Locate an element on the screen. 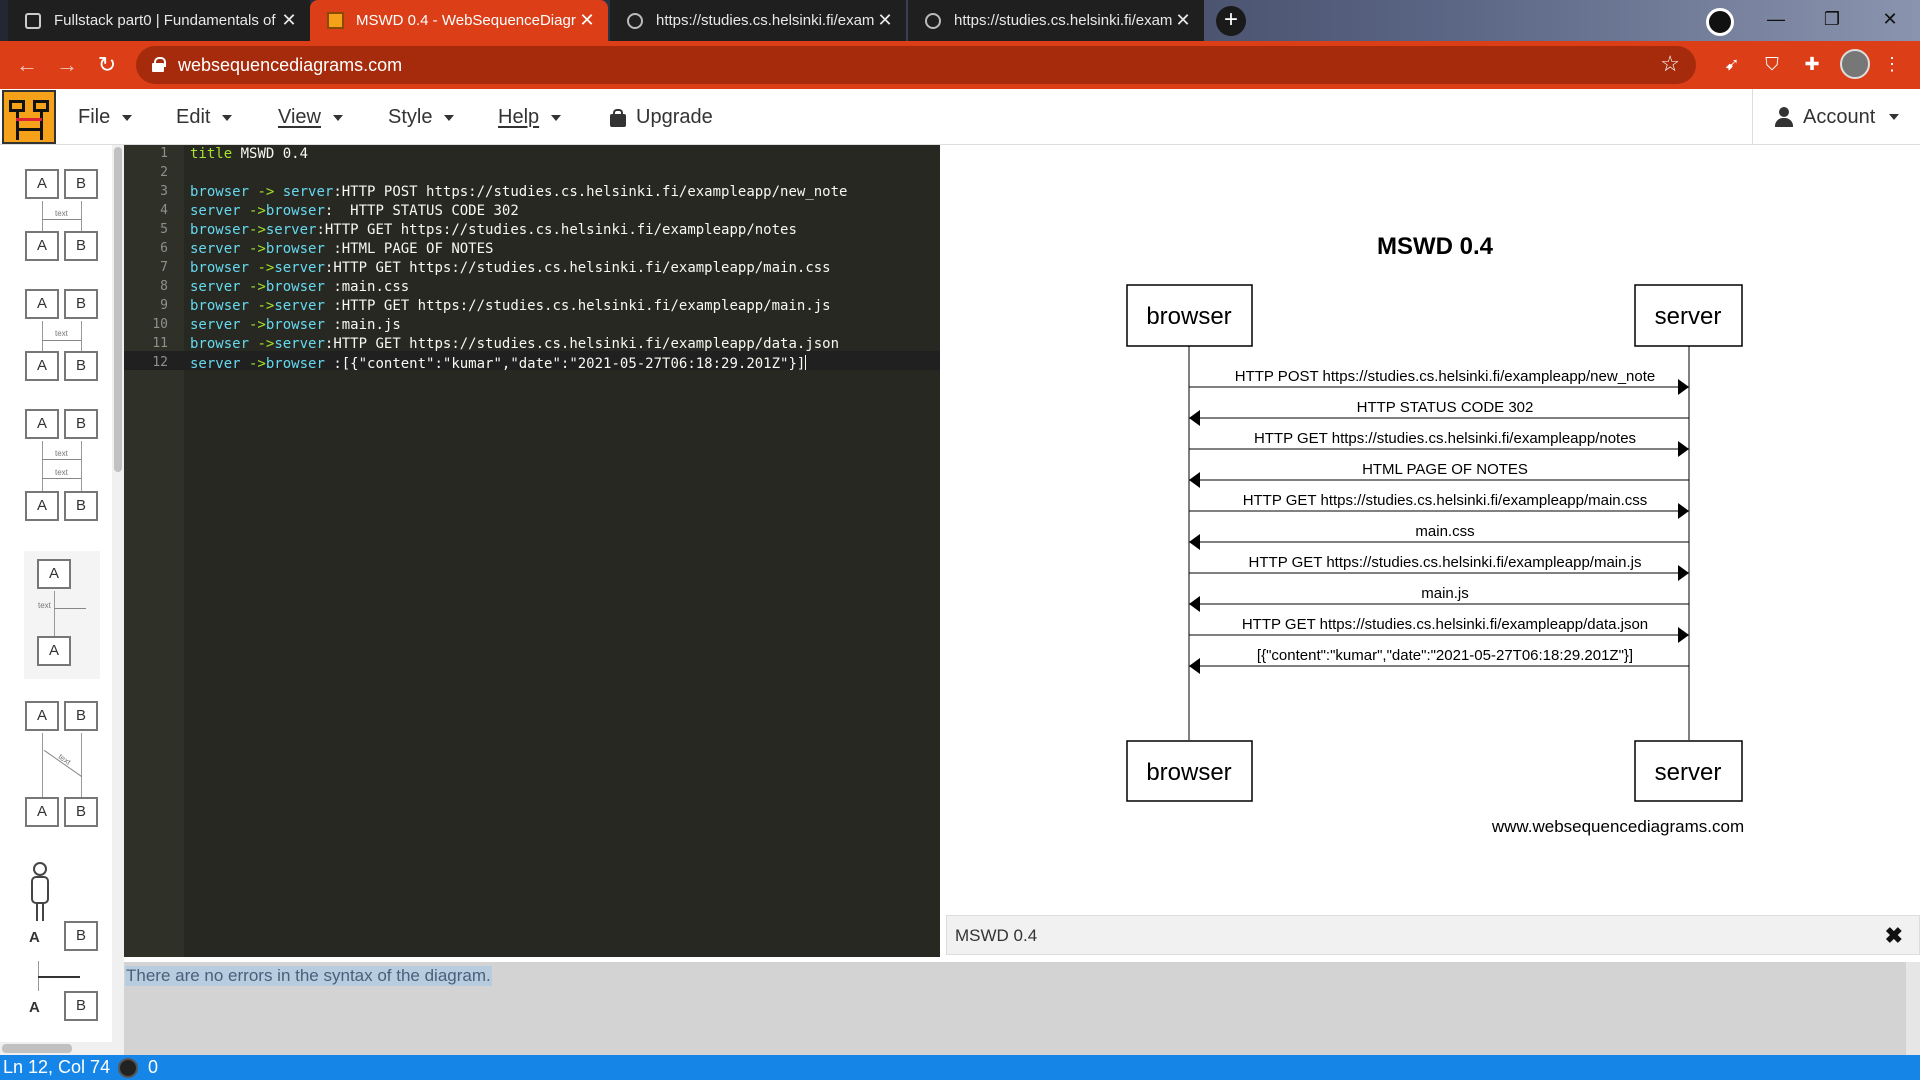 This screenshot has height=1080, width=1920. palette-scroll-thumb is located at coordinates (118, 309).